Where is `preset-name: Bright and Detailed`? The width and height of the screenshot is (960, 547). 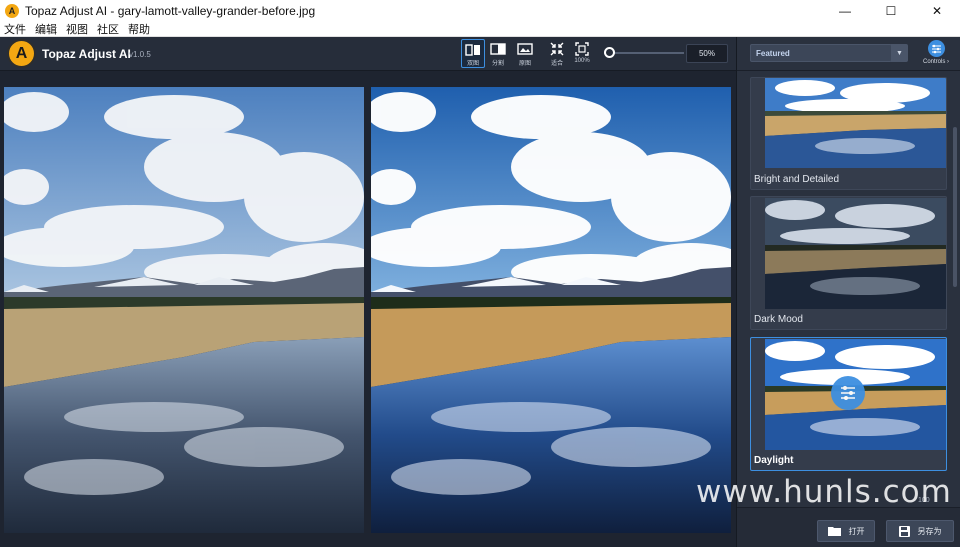
preset-name: Bright and Detailed is located at coordinates (797, 179).